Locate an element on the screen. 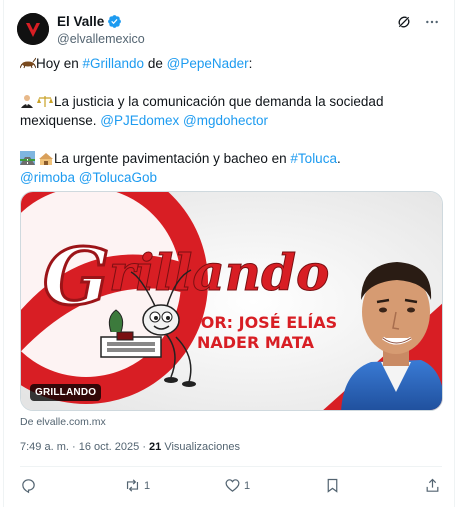  divider is located at coordinates (231, 466).